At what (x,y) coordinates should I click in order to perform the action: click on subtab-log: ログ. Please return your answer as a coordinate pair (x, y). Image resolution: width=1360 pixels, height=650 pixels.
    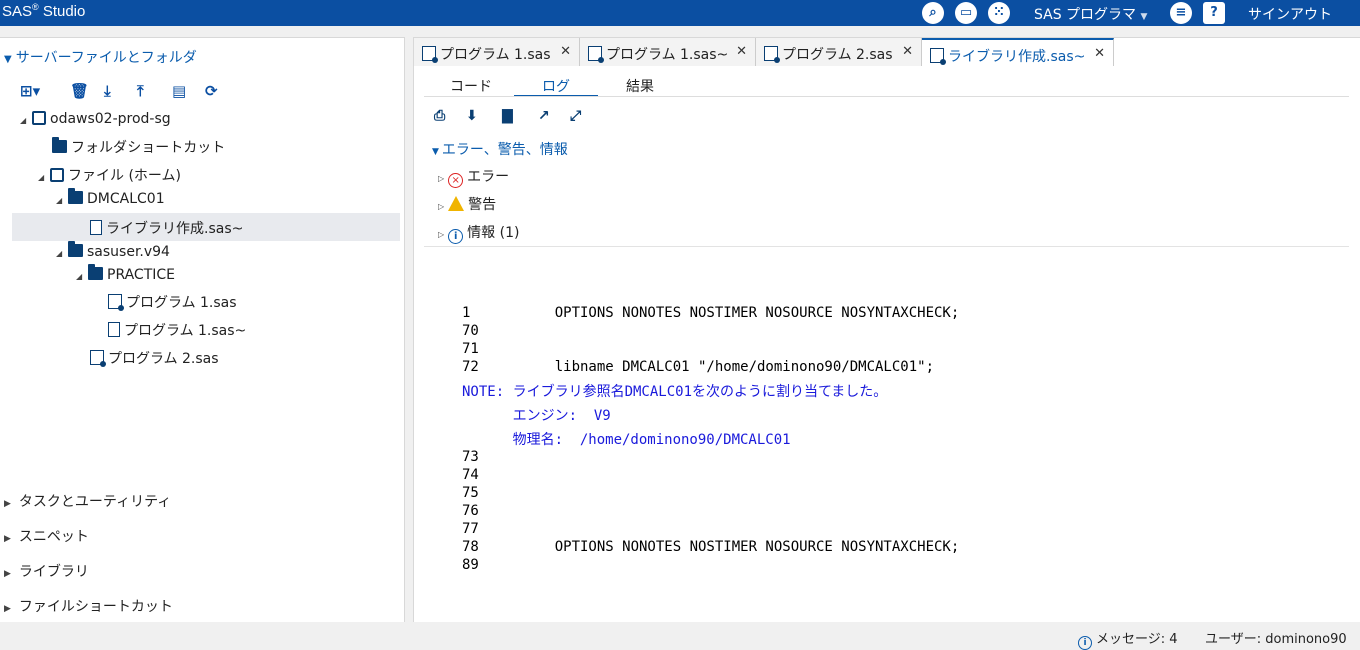
    Looking at the image, I should click on (556, 86).